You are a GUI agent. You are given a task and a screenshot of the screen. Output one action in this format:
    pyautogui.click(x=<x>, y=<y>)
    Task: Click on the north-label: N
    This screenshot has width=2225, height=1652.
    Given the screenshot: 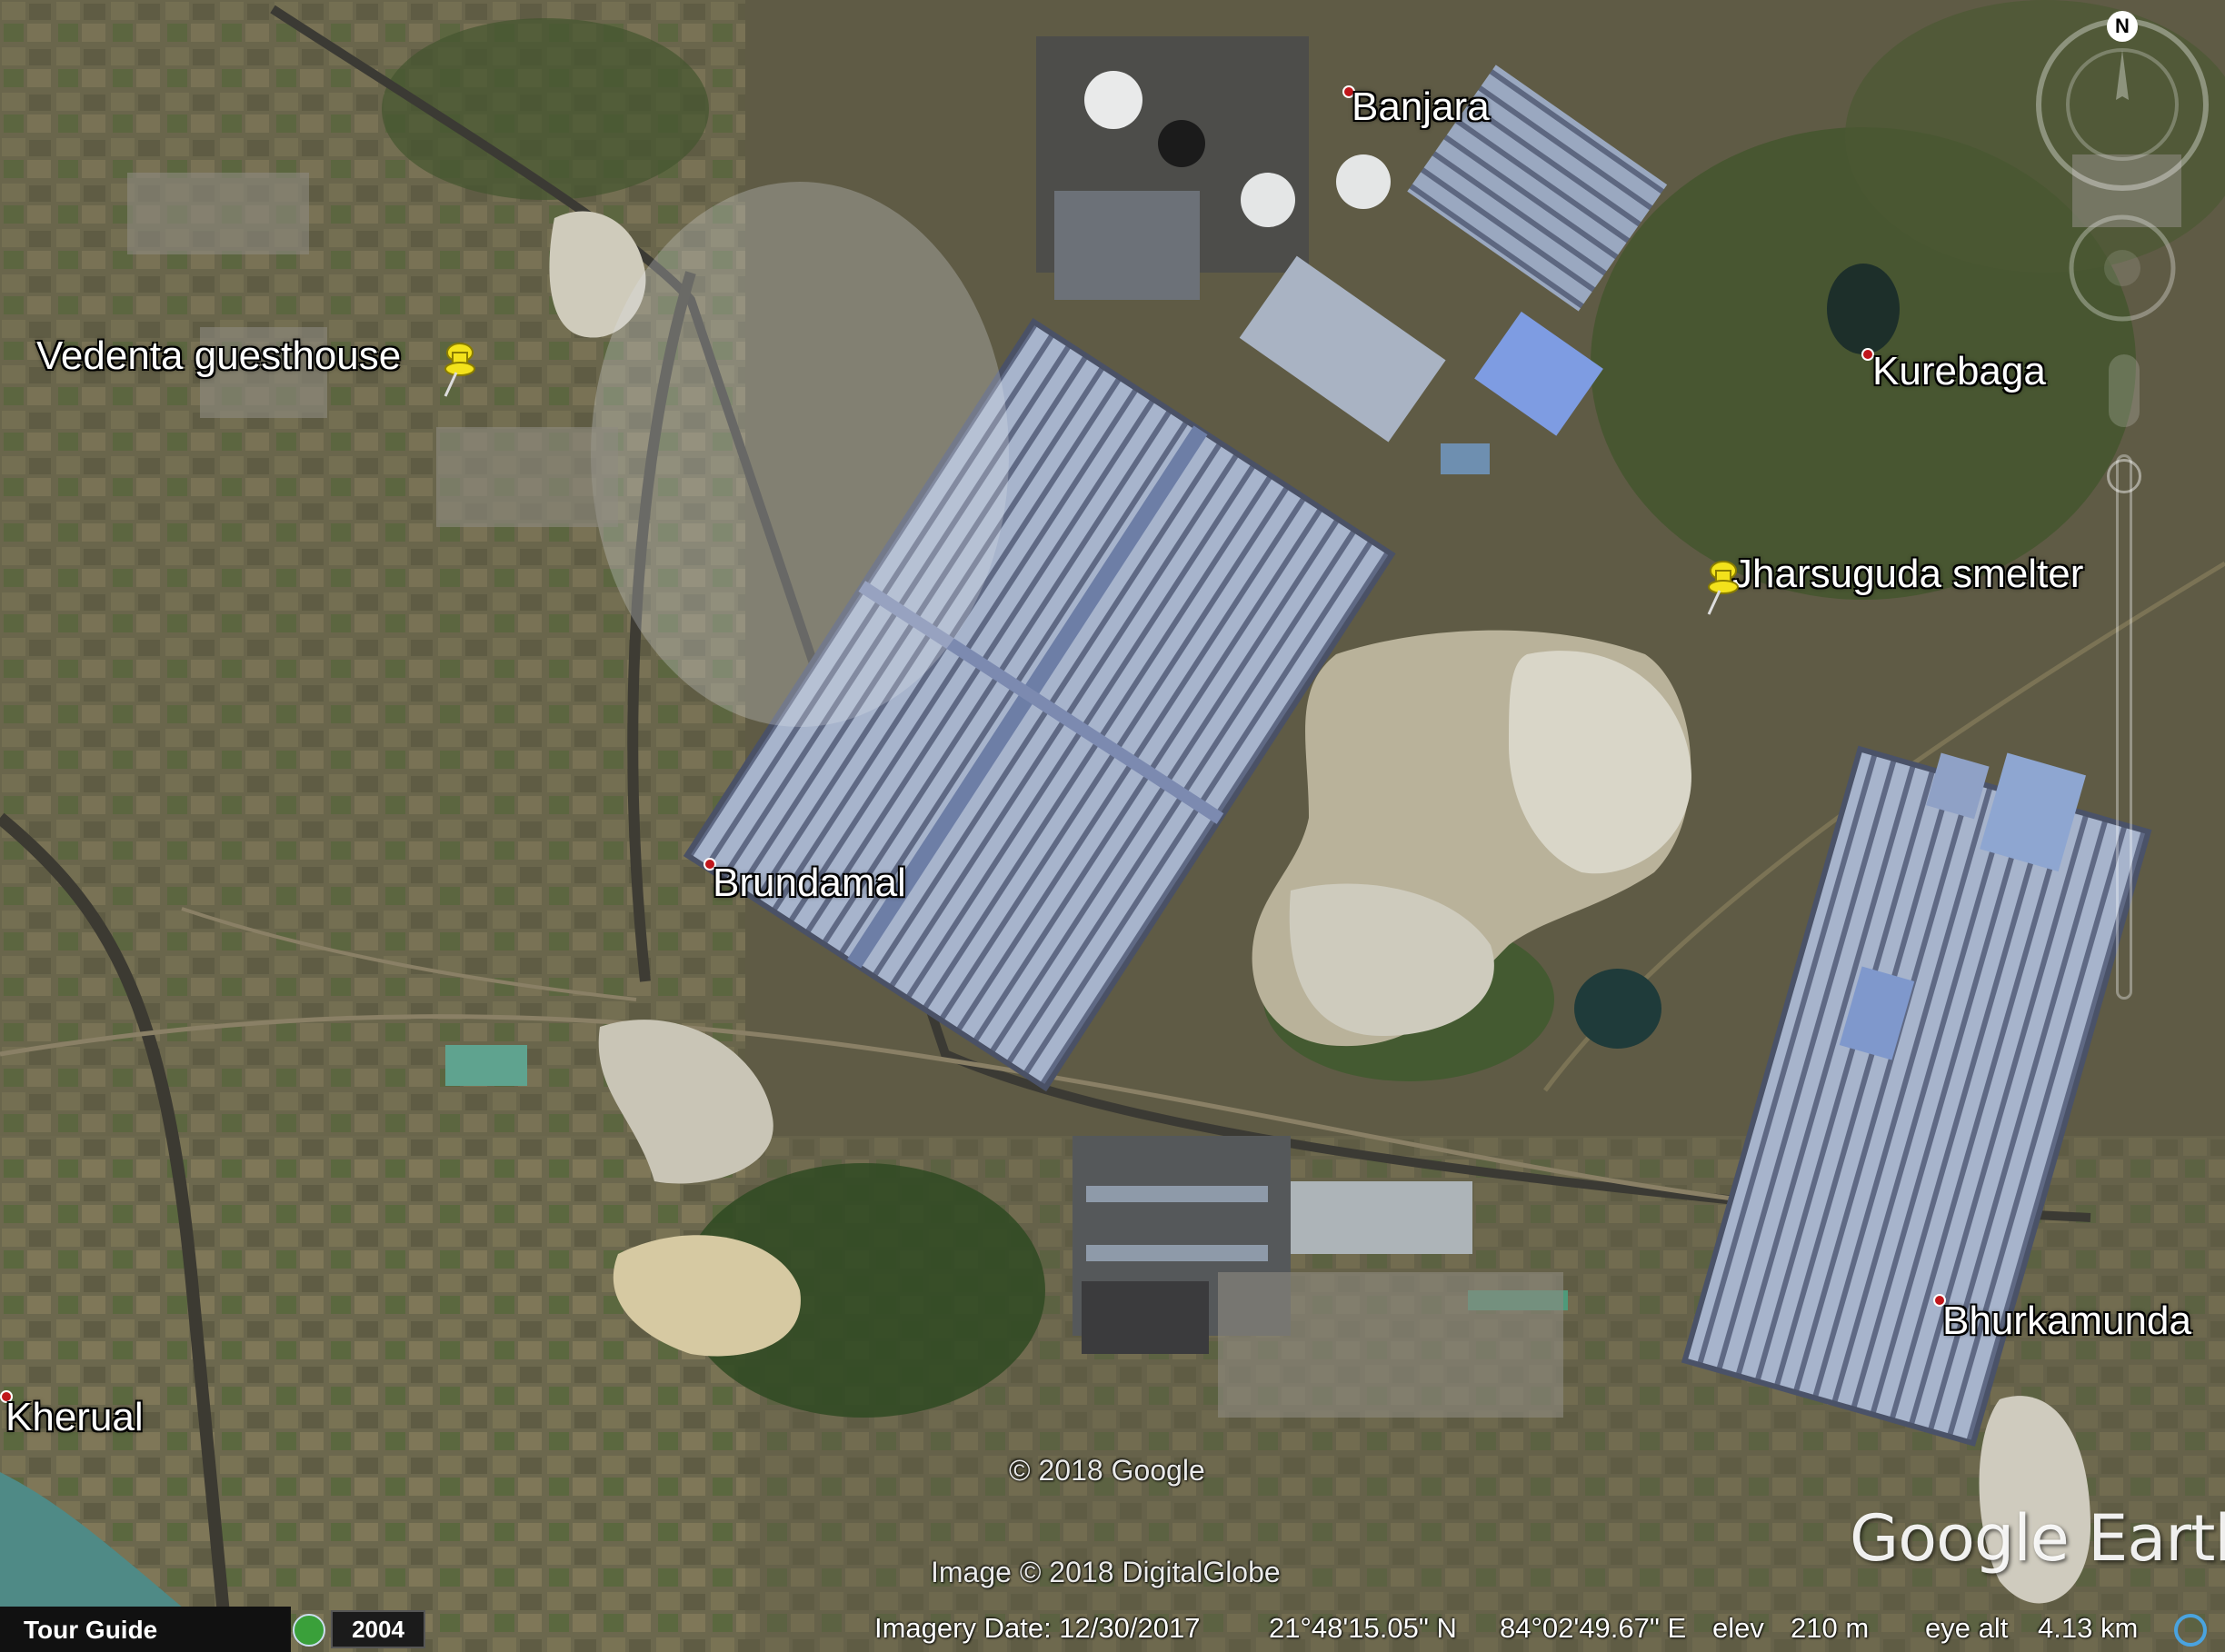 What is the action you would take?
    pyautogui.click(x=2122, y=26)
    